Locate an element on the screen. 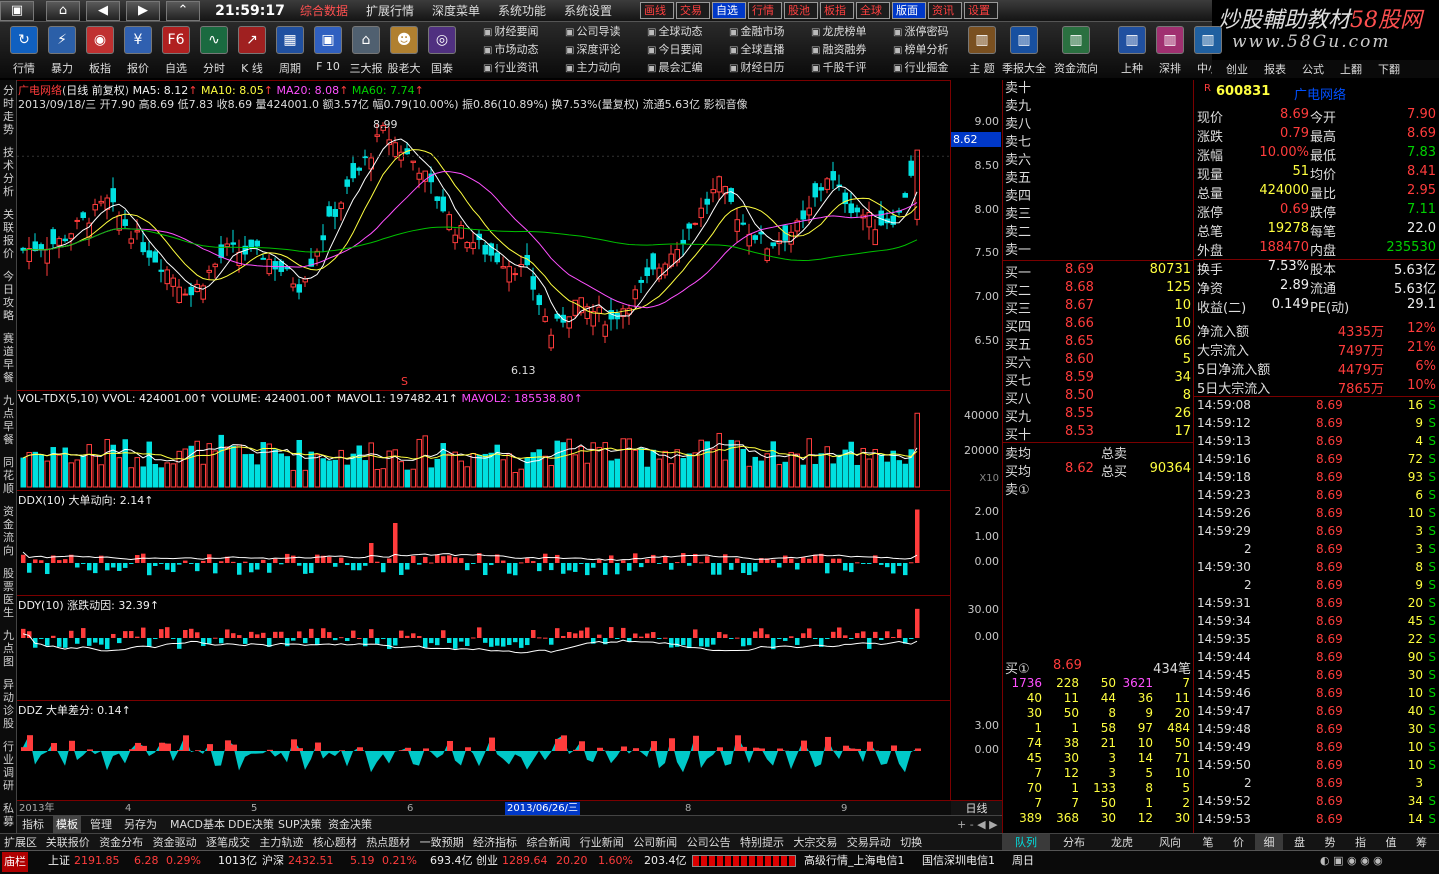 This screenshot has width=1439, height=874. toolbar-link: 今日要闻 is located at coordinates (674, 50).